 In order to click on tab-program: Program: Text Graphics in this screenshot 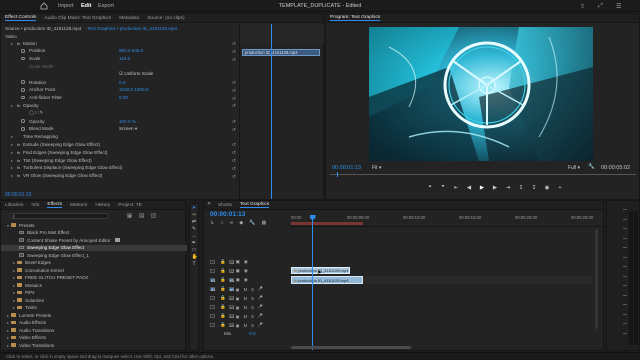, I will do `click(355, 18)`.